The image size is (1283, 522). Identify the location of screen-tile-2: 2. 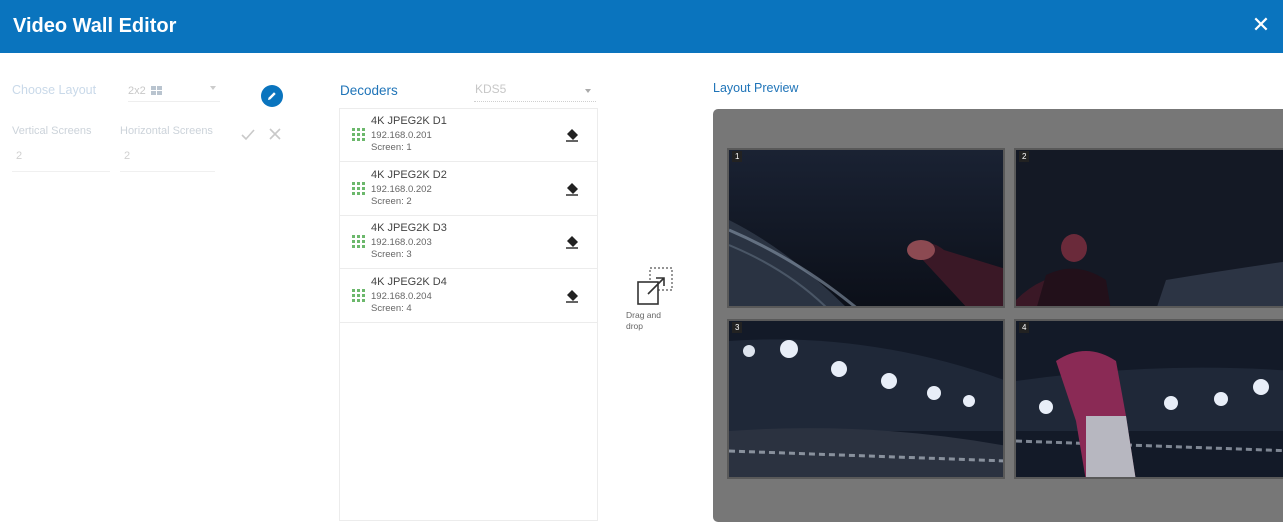
(1148, 228).